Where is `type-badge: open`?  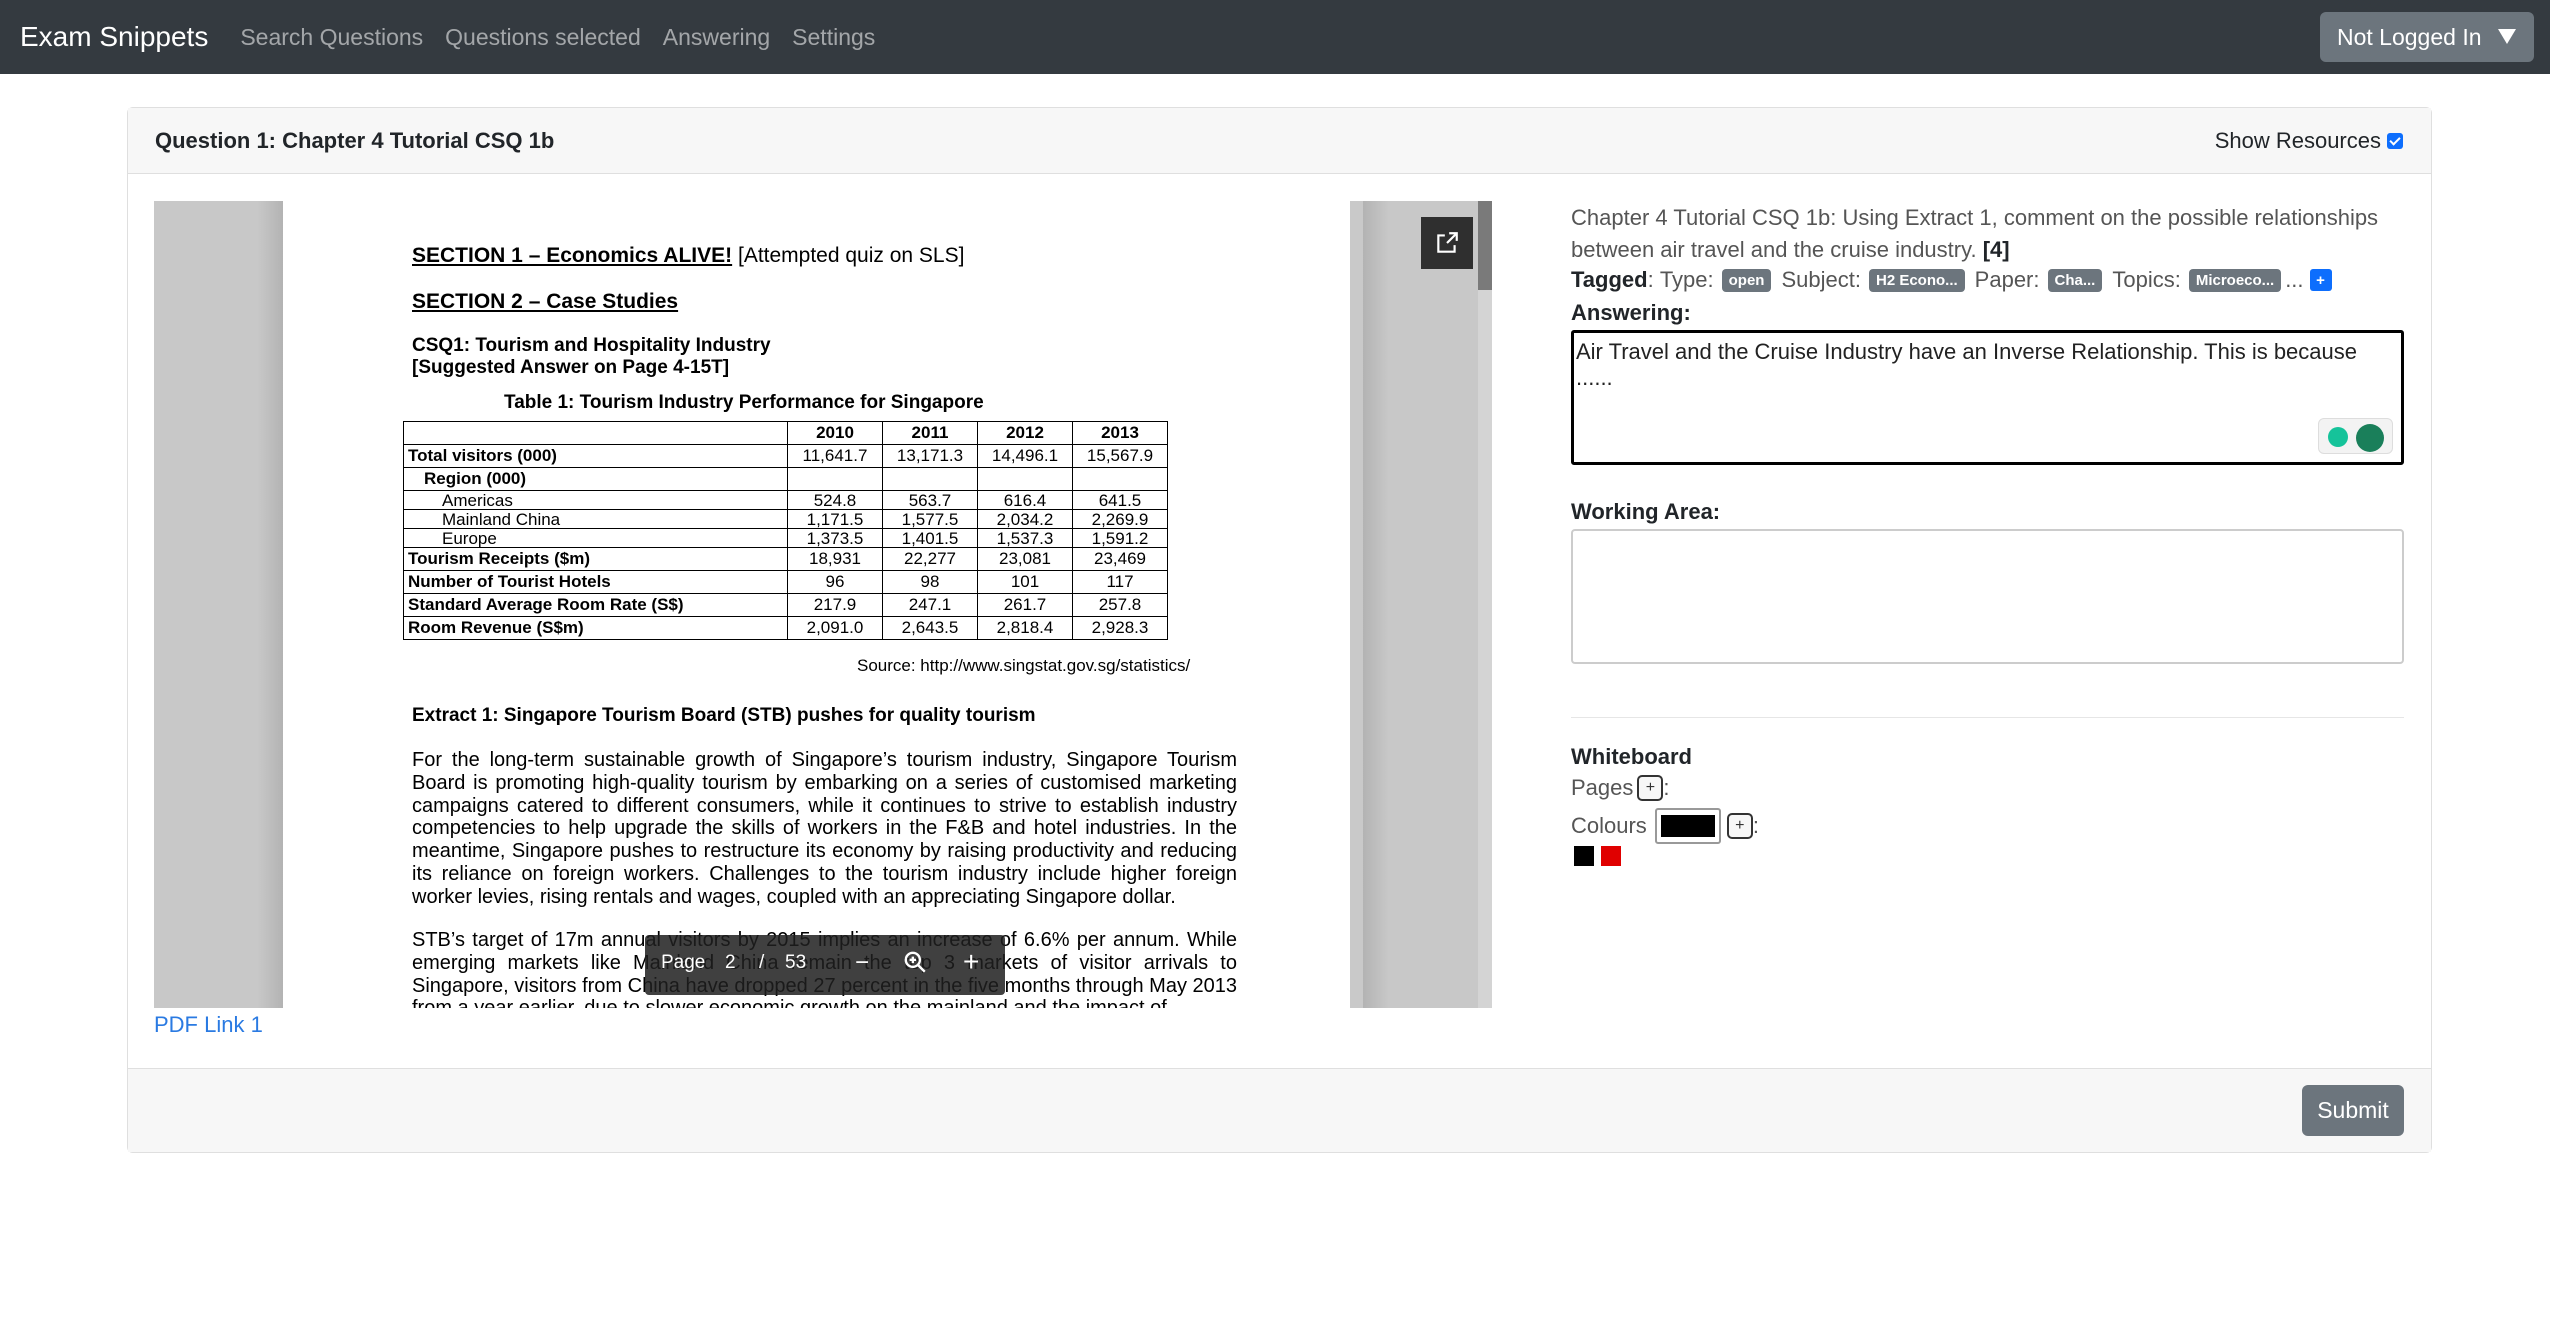
type-badge: open is located at coordinates (1746, 280).